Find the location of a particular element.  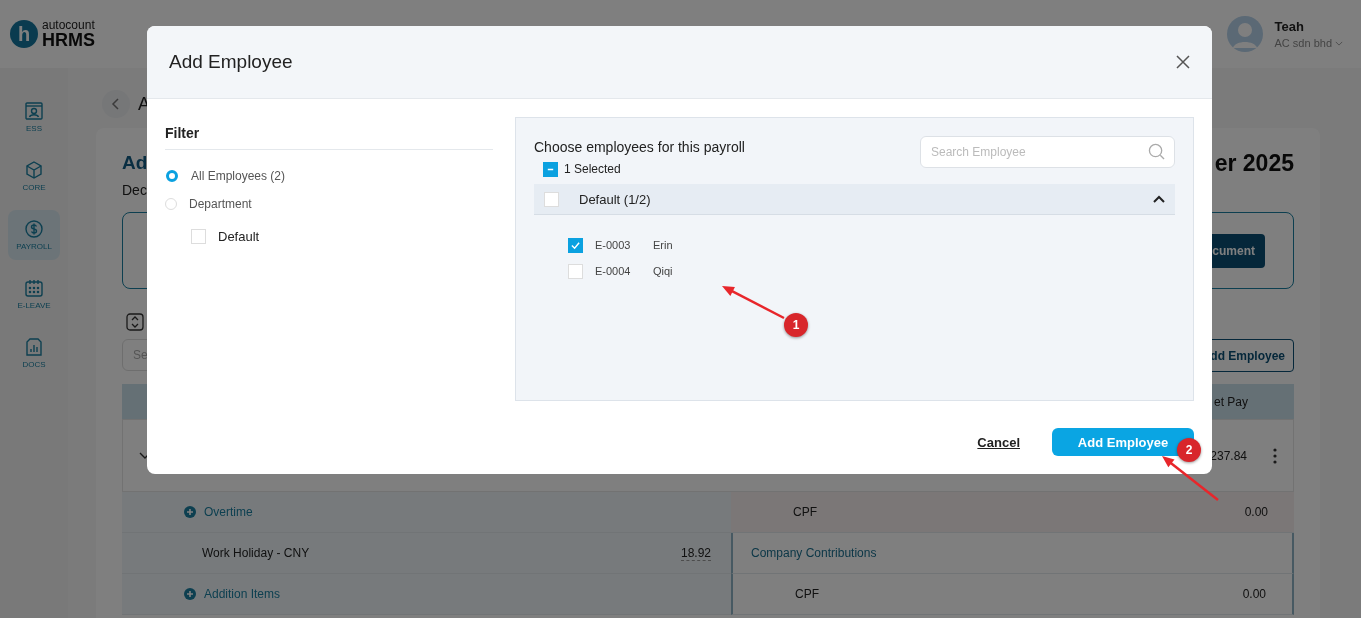

sidebar-item: ESS is located at coordinates (34, 117).